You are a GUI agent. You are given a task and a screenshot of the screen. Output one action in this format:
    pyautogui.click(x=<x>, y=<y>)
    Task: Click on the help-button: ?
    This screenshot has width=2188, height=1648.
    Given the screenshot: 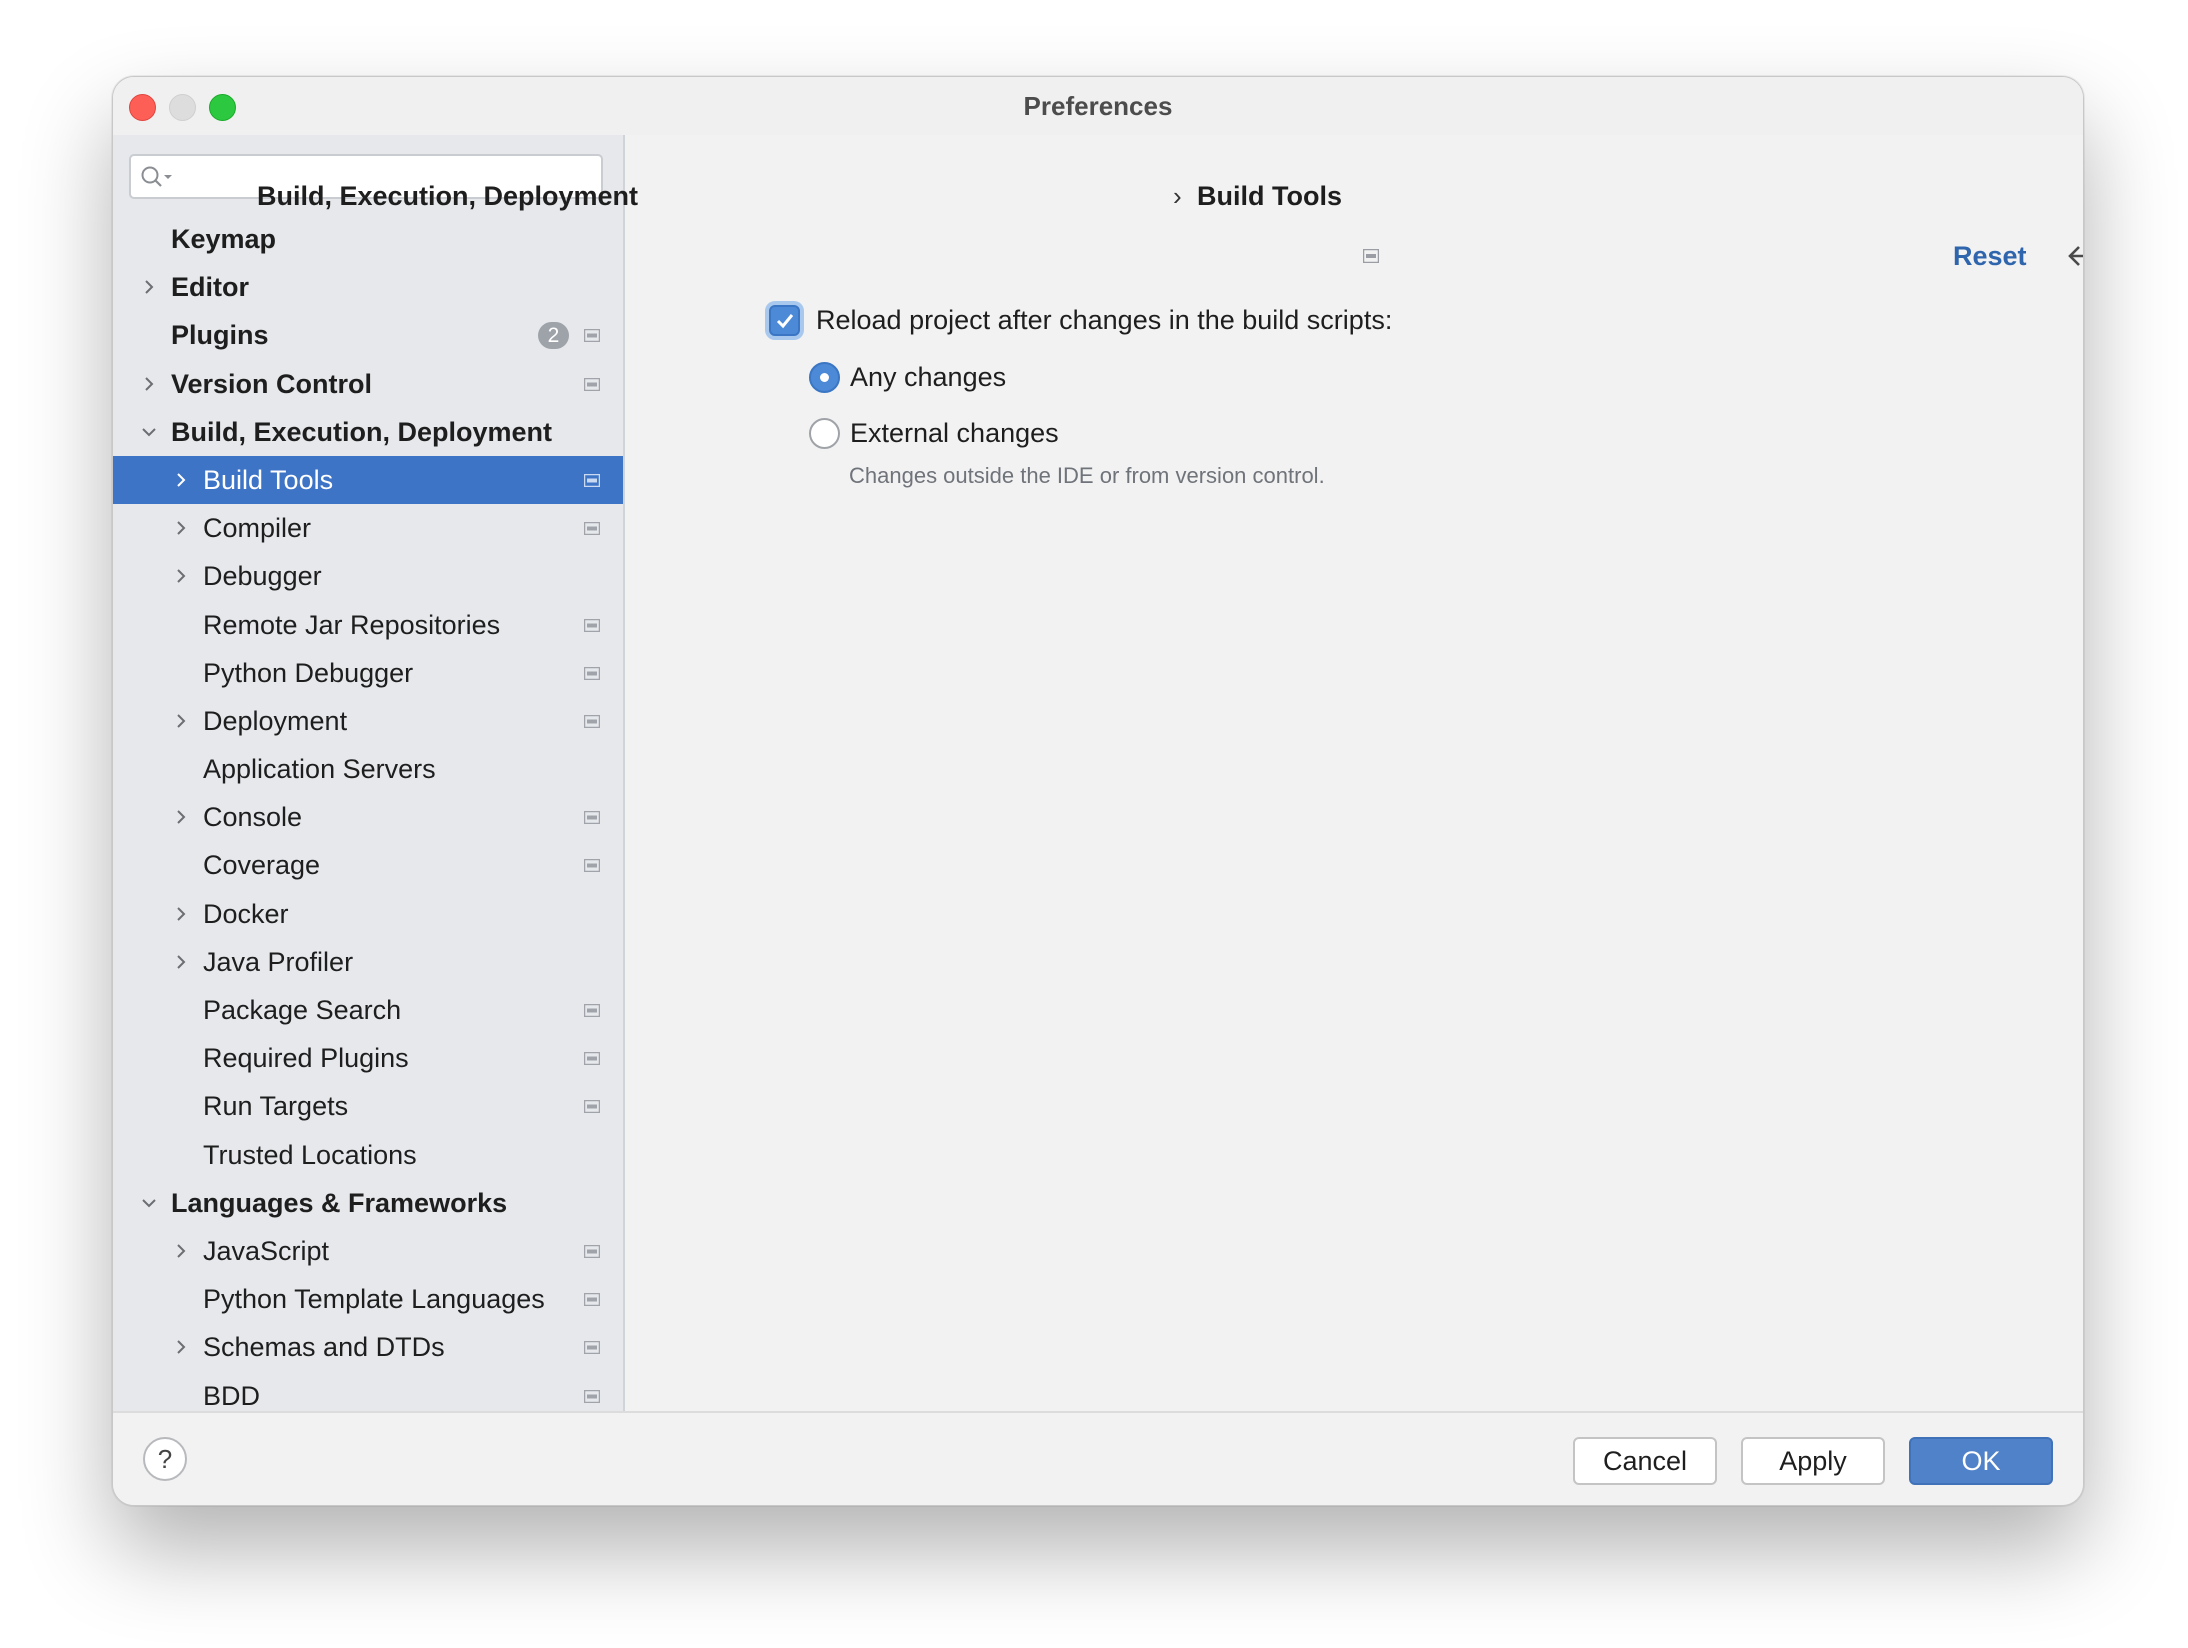 What is the action you would take?
    pyautogui.click(x=165, y=1459)
    